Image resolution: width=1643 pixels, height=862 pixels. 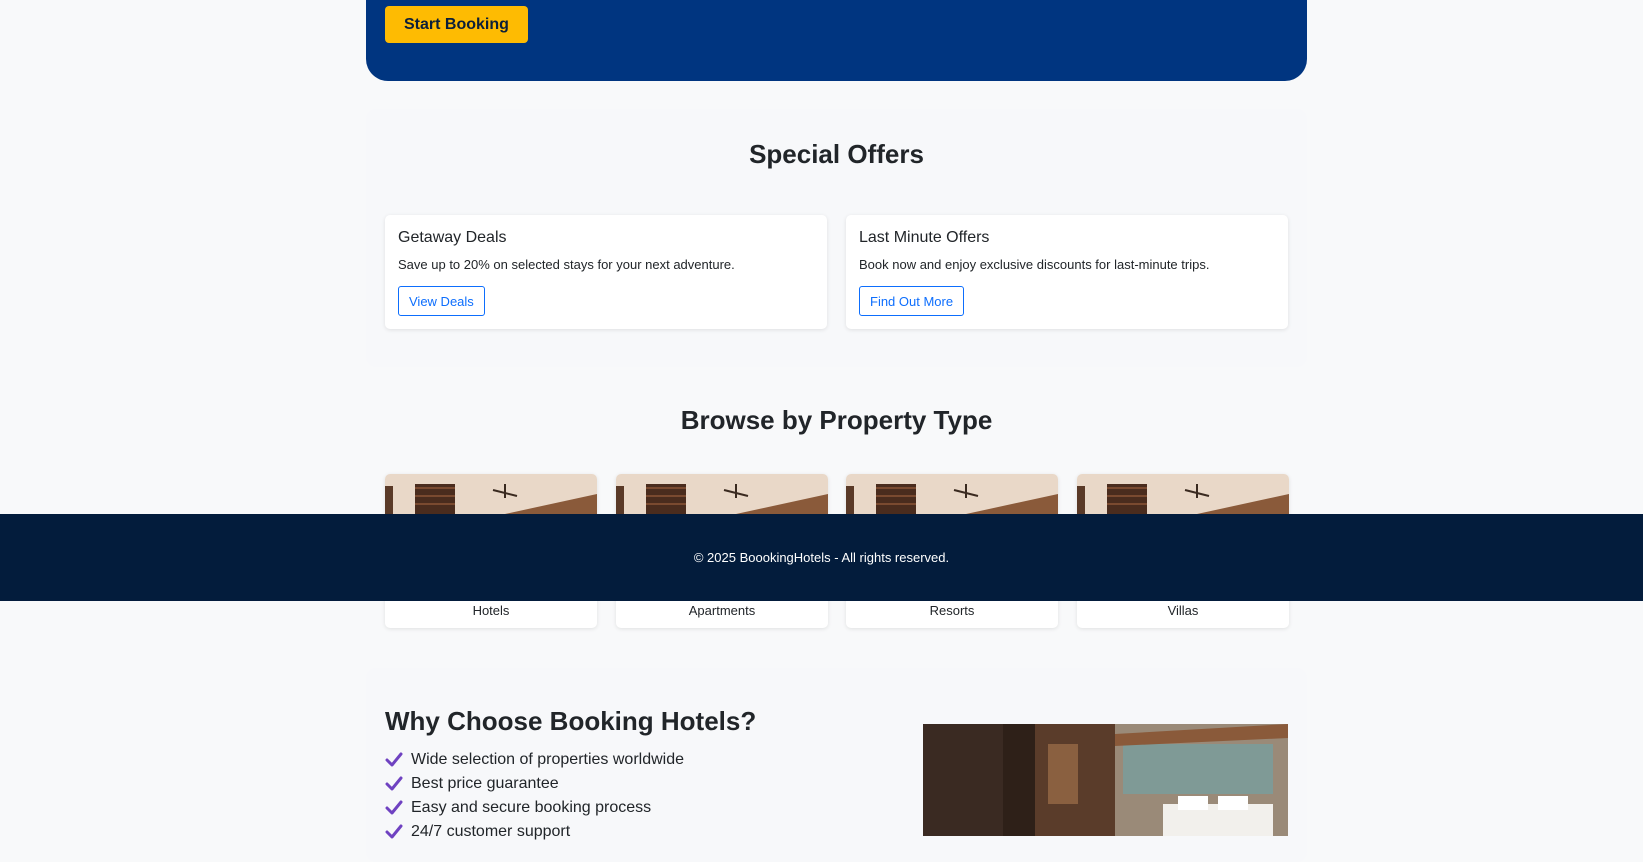 I want to click on offer-title: Last Minute Offers, so click(x=924, y=237).